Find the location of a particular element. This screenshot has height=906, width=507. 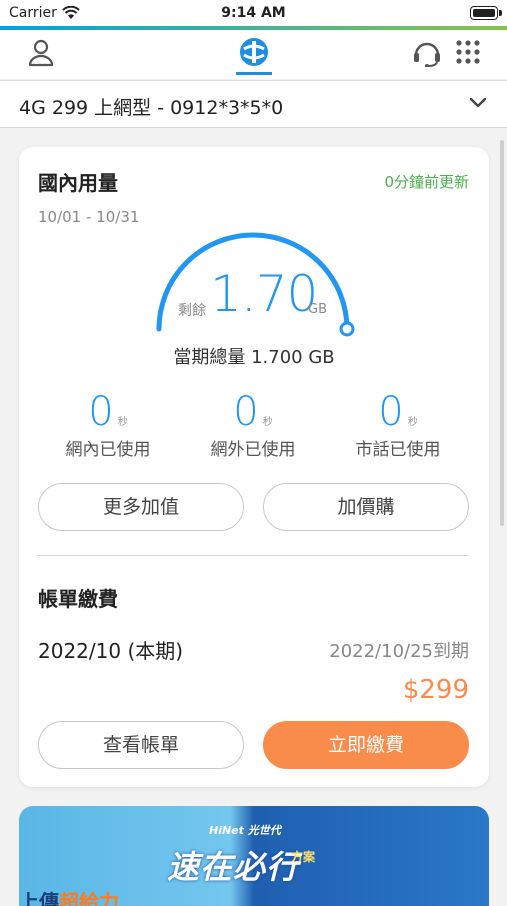

usage-period: 10/01 - 10/31 is located at coordinates (89, 217).